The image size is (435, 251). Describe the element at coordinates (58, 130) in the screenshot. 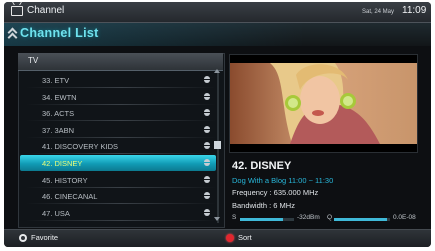

I see `channel-label: 37. 3ABN` at that location.